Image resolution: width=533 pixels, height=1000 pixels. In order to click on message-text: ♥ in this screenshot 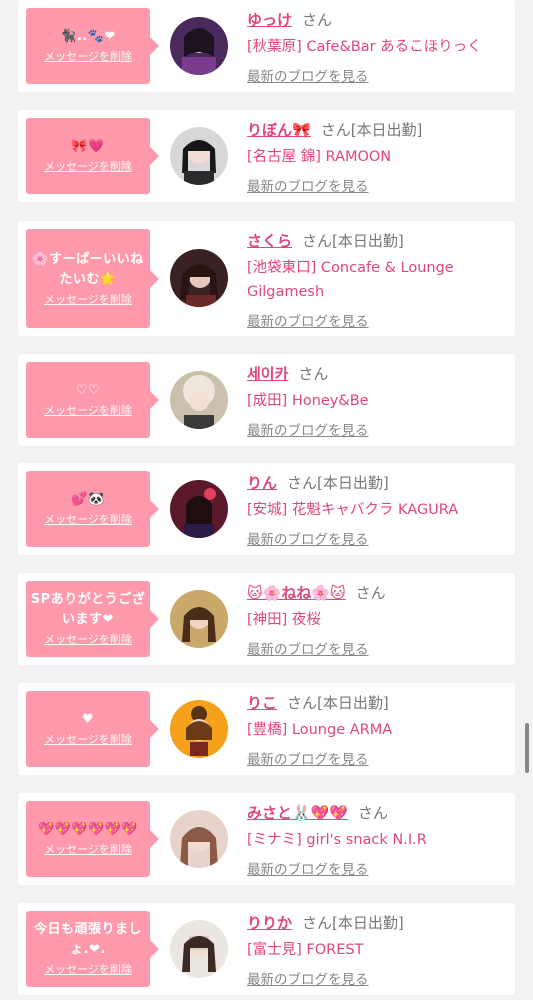, I will do `click(88, 719)`.